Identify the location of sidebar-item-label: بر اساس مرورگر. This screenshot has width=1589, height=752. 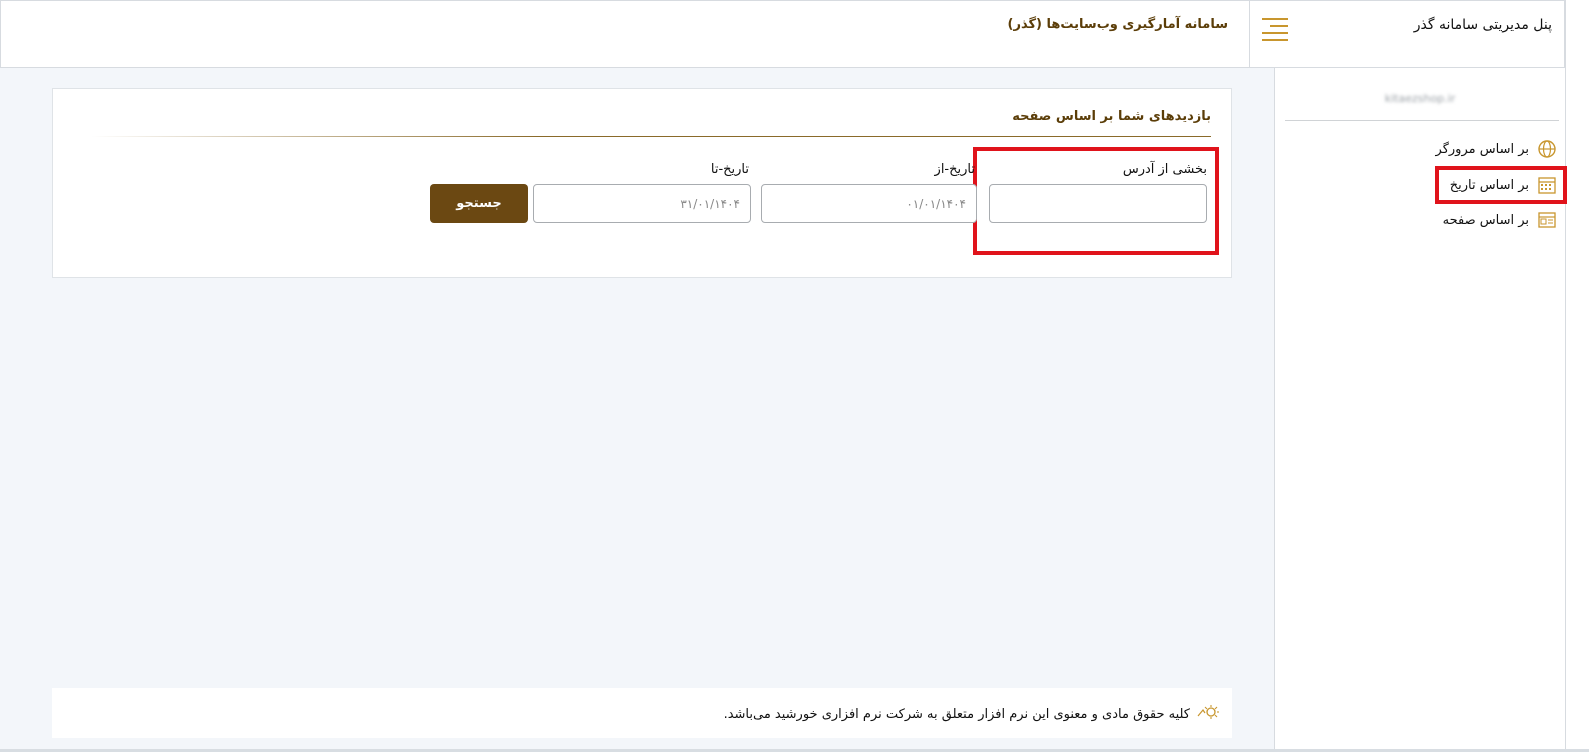
(1482, 149).